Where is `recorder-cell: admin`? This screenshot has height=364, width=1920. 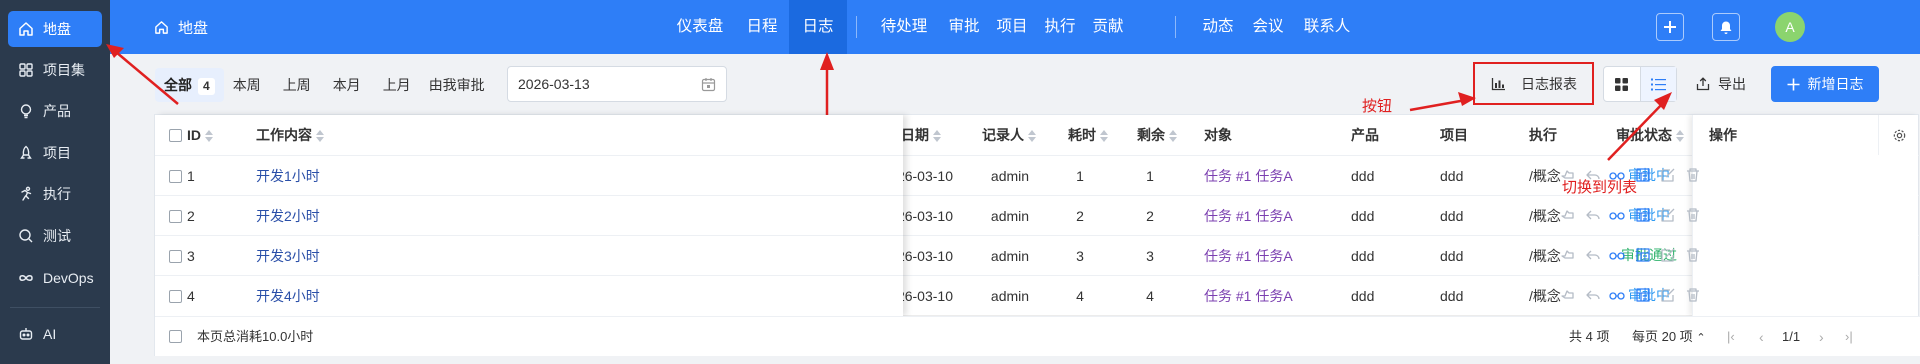
recorder-cell: admin is located at coordinates (1010, 296).